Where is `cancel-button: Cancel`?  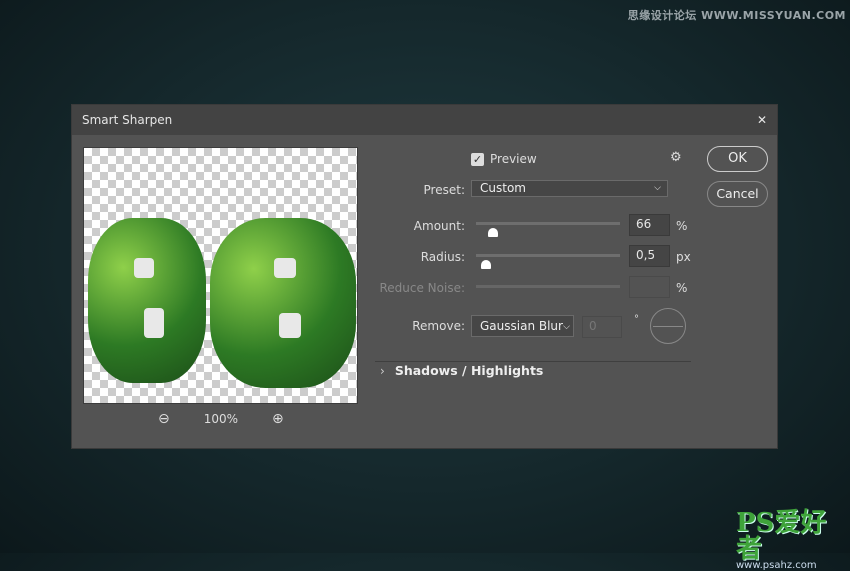
cancel-button: Cancel is located at coordinates (737, 194).